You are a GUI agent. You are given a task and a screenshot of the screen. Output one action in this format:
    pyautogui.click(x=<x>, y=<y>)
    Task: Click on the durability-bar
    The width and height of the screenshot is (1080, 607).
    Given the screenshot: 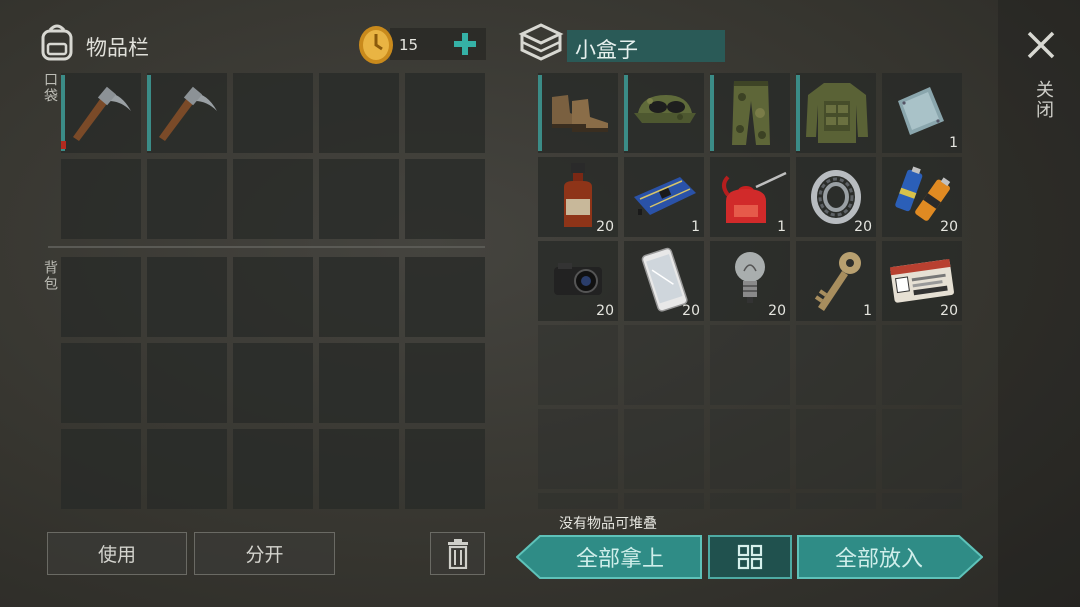 What is the action you would take?
    pyautogui.click(x=63, y=145)
    